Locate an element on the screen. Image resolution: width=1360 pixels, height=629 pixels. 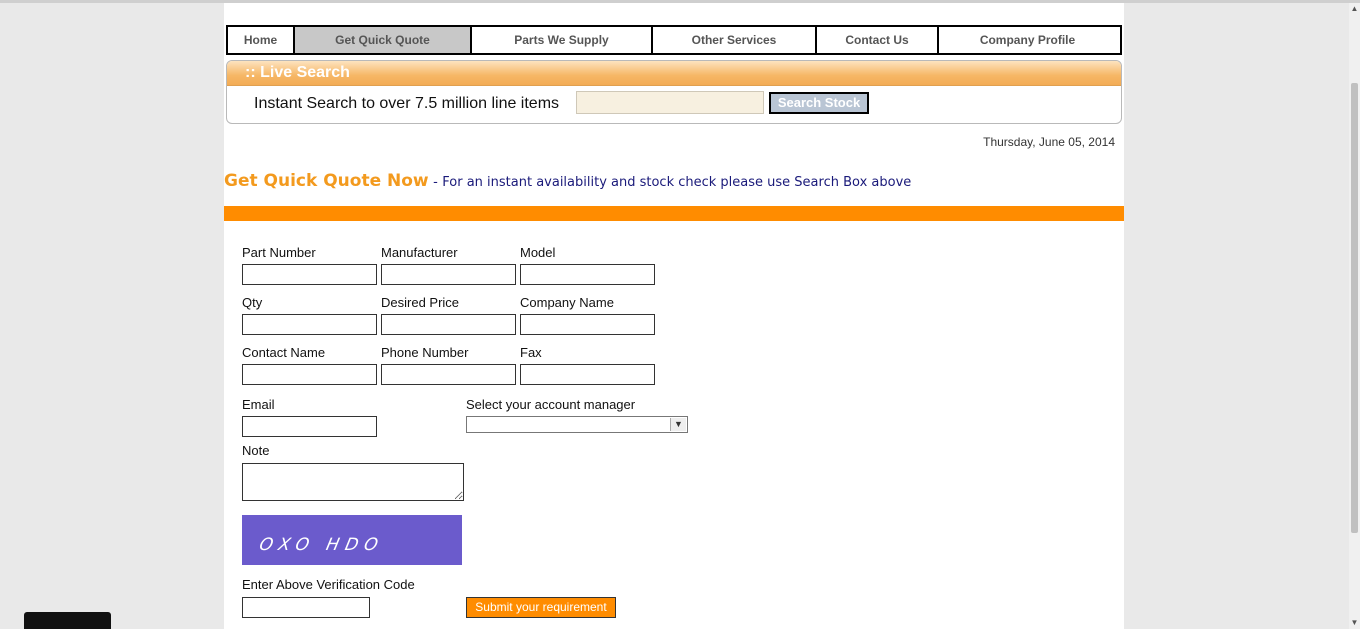
nav-parts-we-supply: Parts We Supply is located at coordinates (562, 40).